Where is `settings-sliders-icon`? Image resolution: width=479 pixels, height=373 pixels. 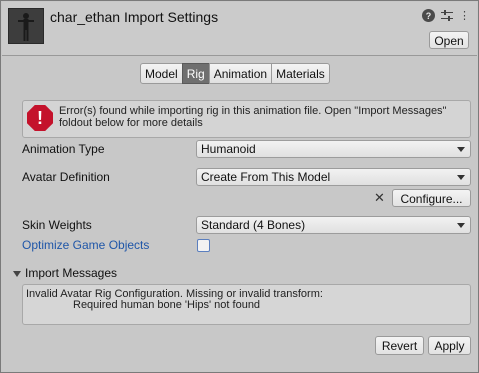 settings-sliders-icon is located at coordinates (446, 15).